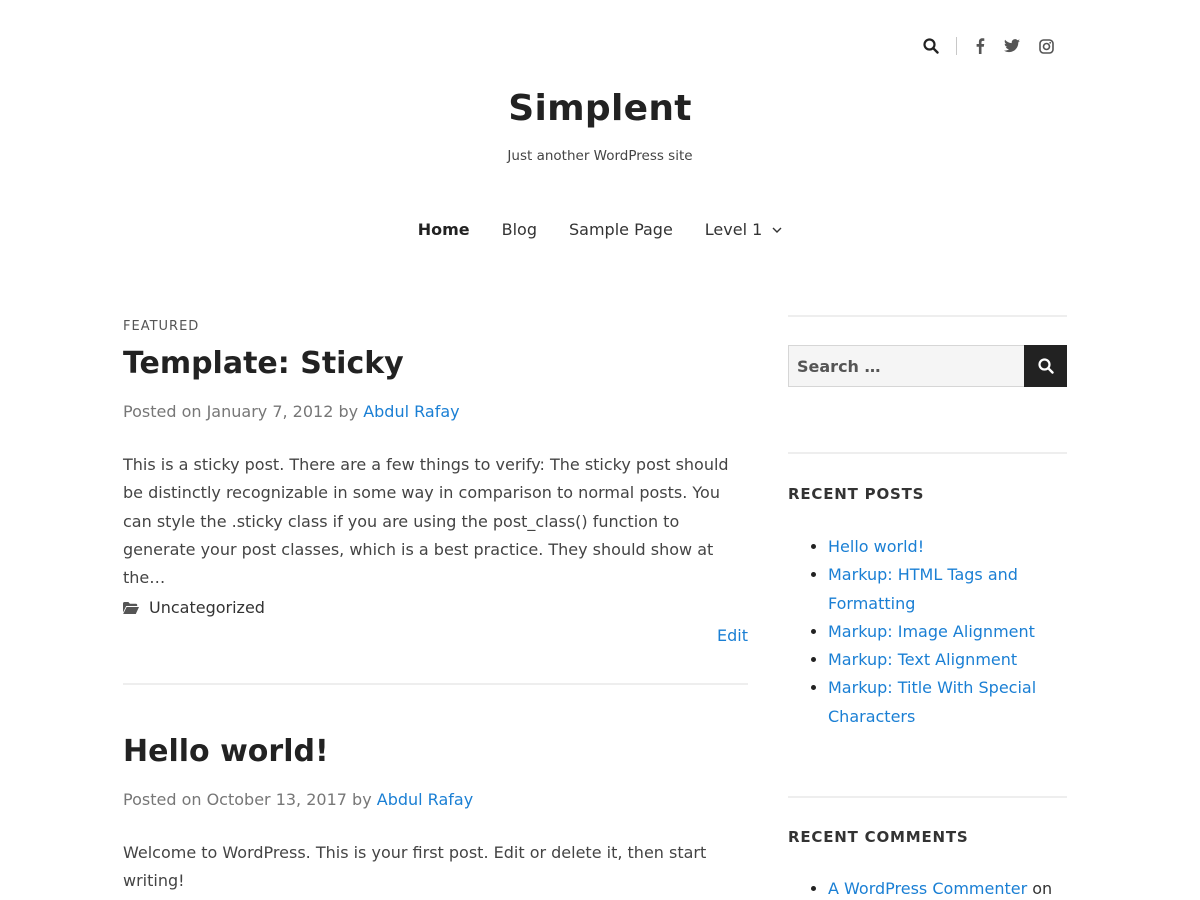 The height and width of the screenshot is (900, 1200). Describe the element at coordinates (980, 46) in the screenshot. I see `facebook-icon` at that location.